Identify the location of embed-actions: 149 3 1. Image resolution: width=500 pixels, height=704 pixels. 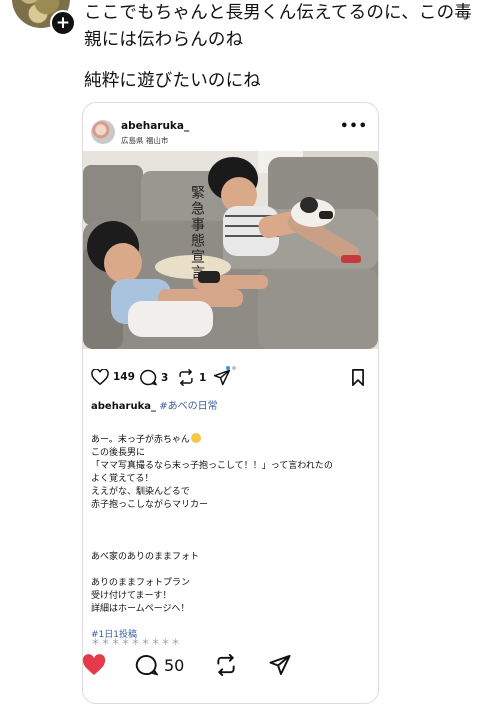
(230, 382).